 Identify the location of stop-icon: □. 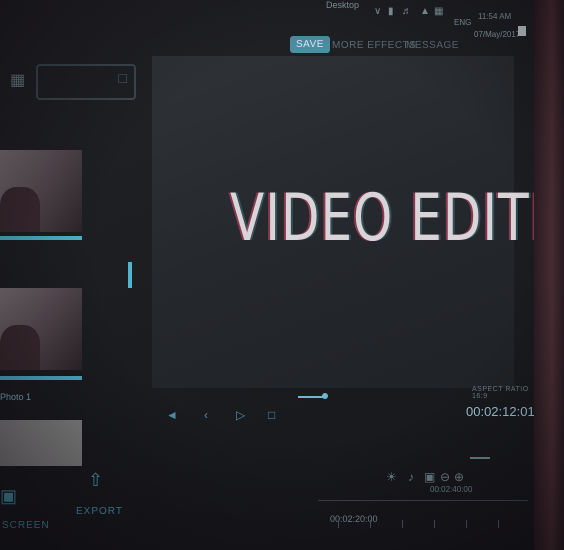
(271, 415).